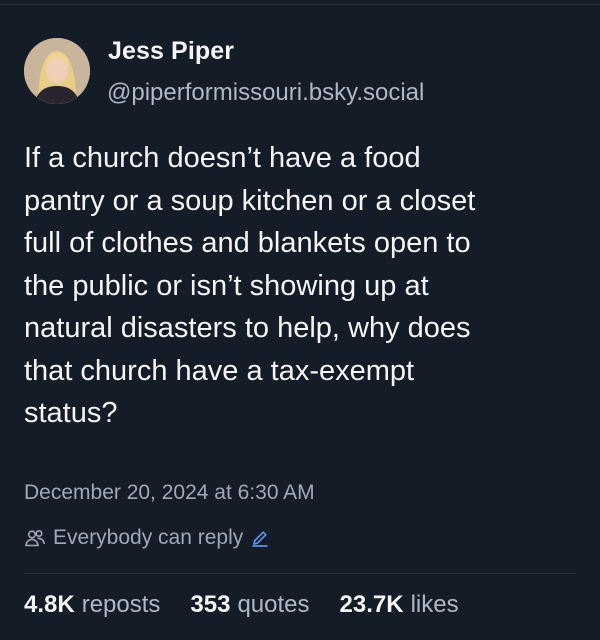  Describe the element at coordinates (273, 604) in the screenshot. I see `quotes-label: quotes` at that location.